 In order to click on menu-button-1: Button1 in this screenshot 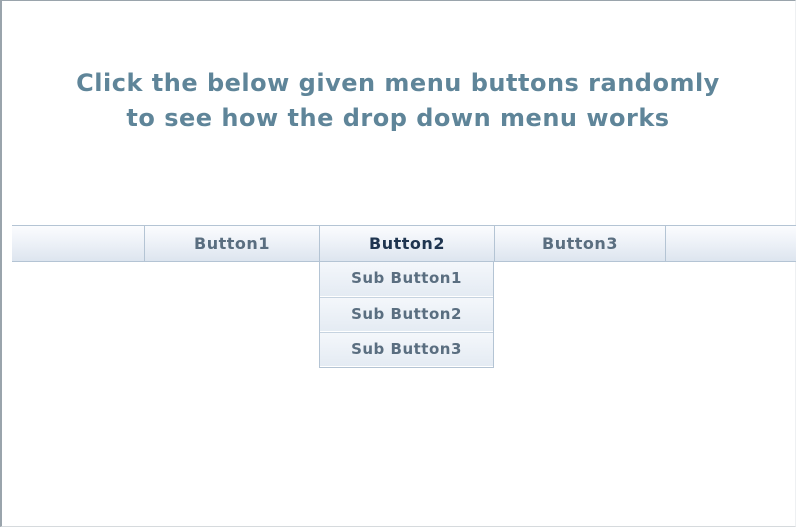, I will do `click(232, 243)`.